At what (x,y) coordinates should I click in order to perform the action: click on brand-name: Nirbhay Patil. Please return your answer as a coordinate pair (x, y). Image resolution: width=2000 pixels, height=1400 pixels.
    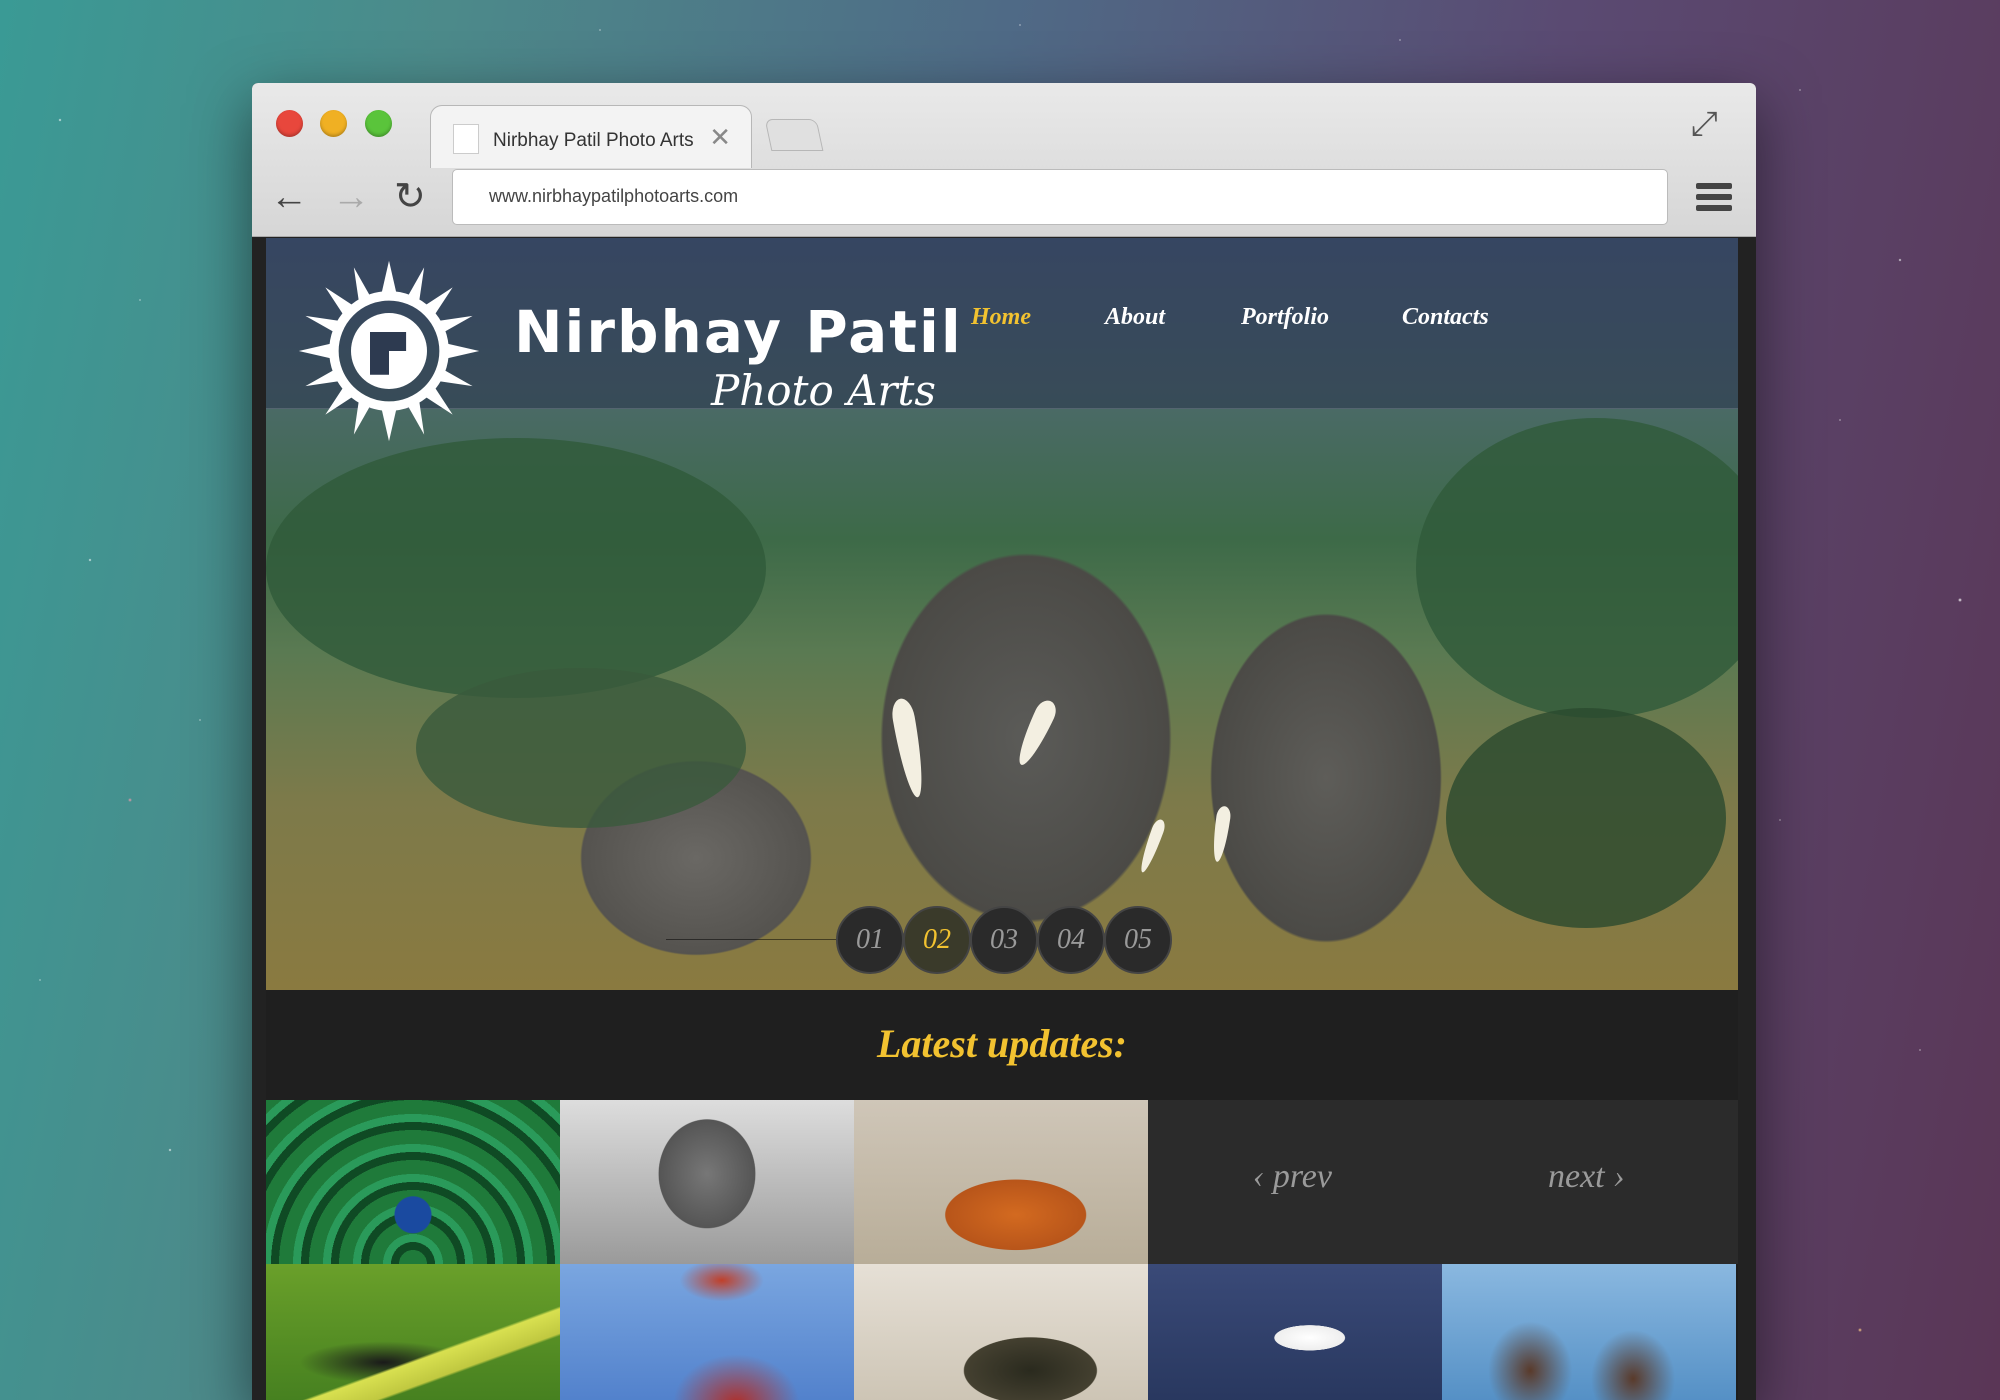
    Looking at the image, I should click on (738, 332).